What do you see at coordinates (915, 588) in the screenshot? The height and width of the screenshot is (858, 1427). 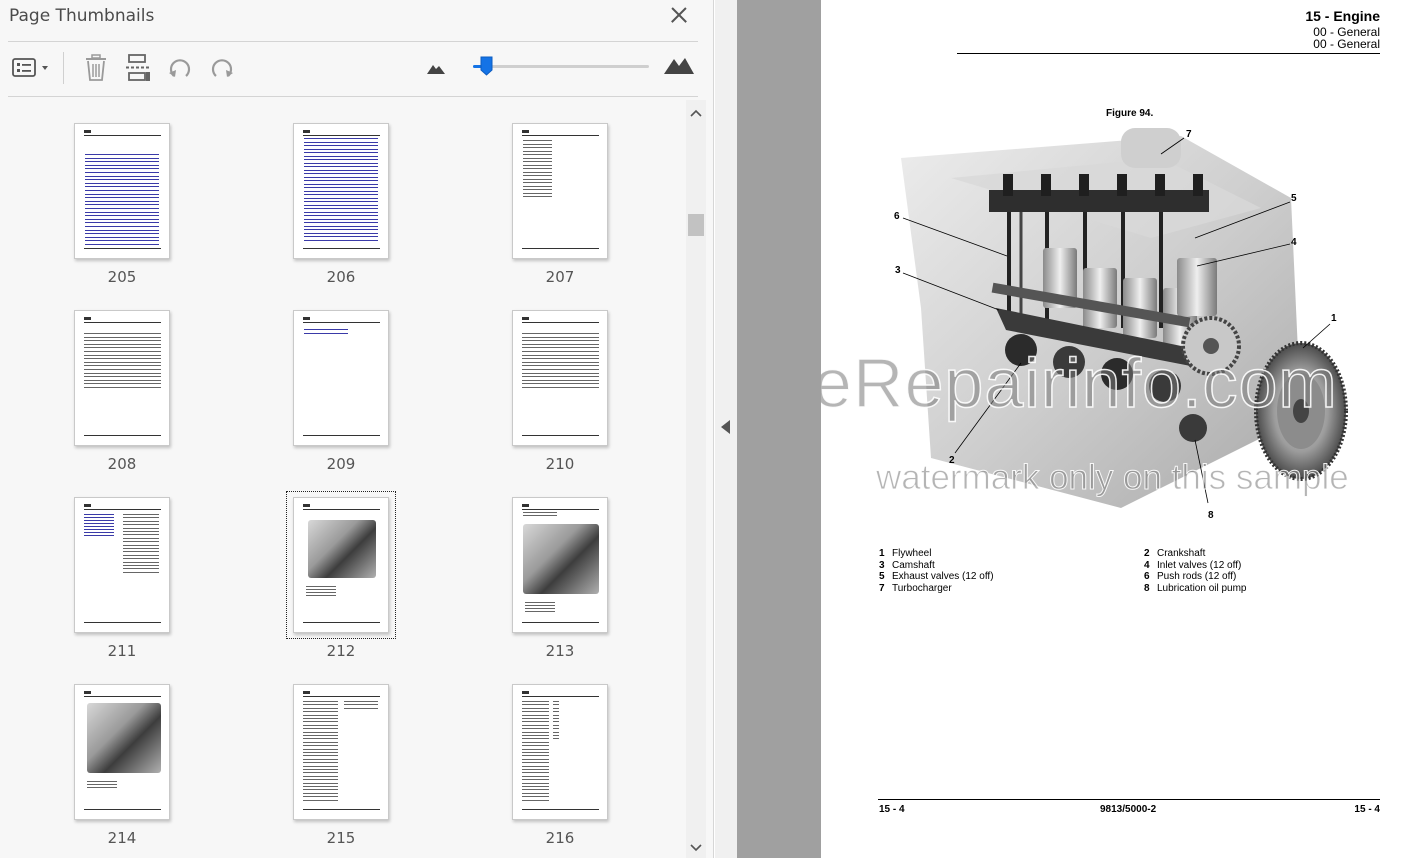 I see `legend-item: 7 Turbocharger` at bounding box center [915, 588].